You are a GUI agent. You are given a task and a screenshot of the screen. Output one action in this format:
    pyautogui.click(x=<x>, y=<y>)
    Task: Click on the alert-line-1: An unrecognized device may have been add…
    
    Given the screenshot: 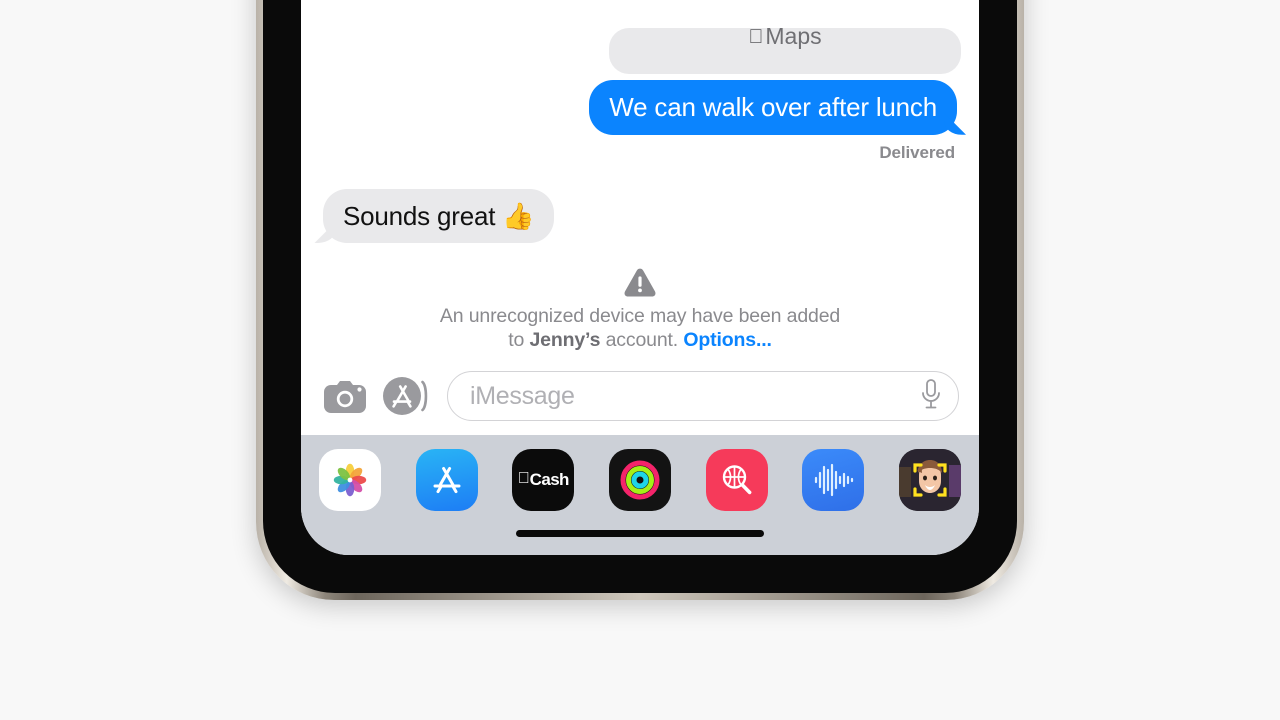 What is the action you would take?
    pyautogui.click(x=640, y=316)
    